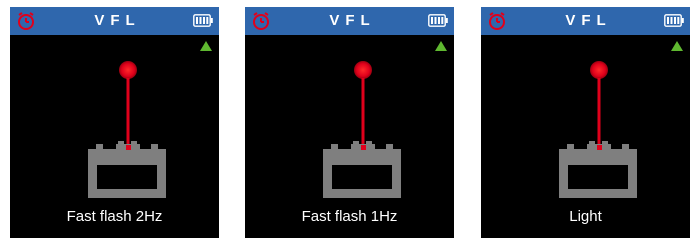 The height and width of the screenshot is (242, 691). Describe the element at coordinates (114, 216) in the screenshot. I see `mode-label: Fast flash 2Hz` at that location.